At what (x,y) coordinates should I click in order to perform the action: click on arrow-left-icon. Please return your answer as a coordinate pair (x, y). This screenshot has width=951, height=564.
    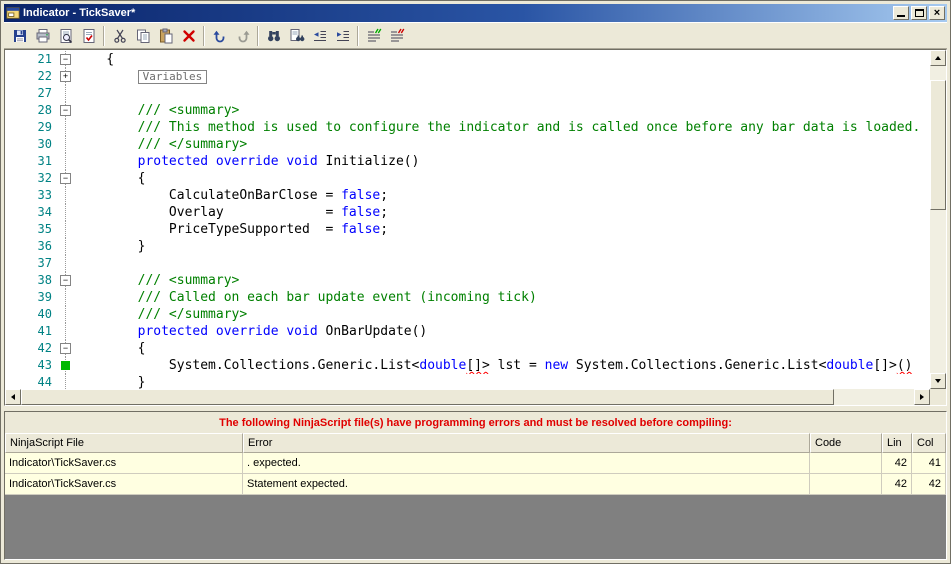
    Looking at the image, I should click on (13, 397).